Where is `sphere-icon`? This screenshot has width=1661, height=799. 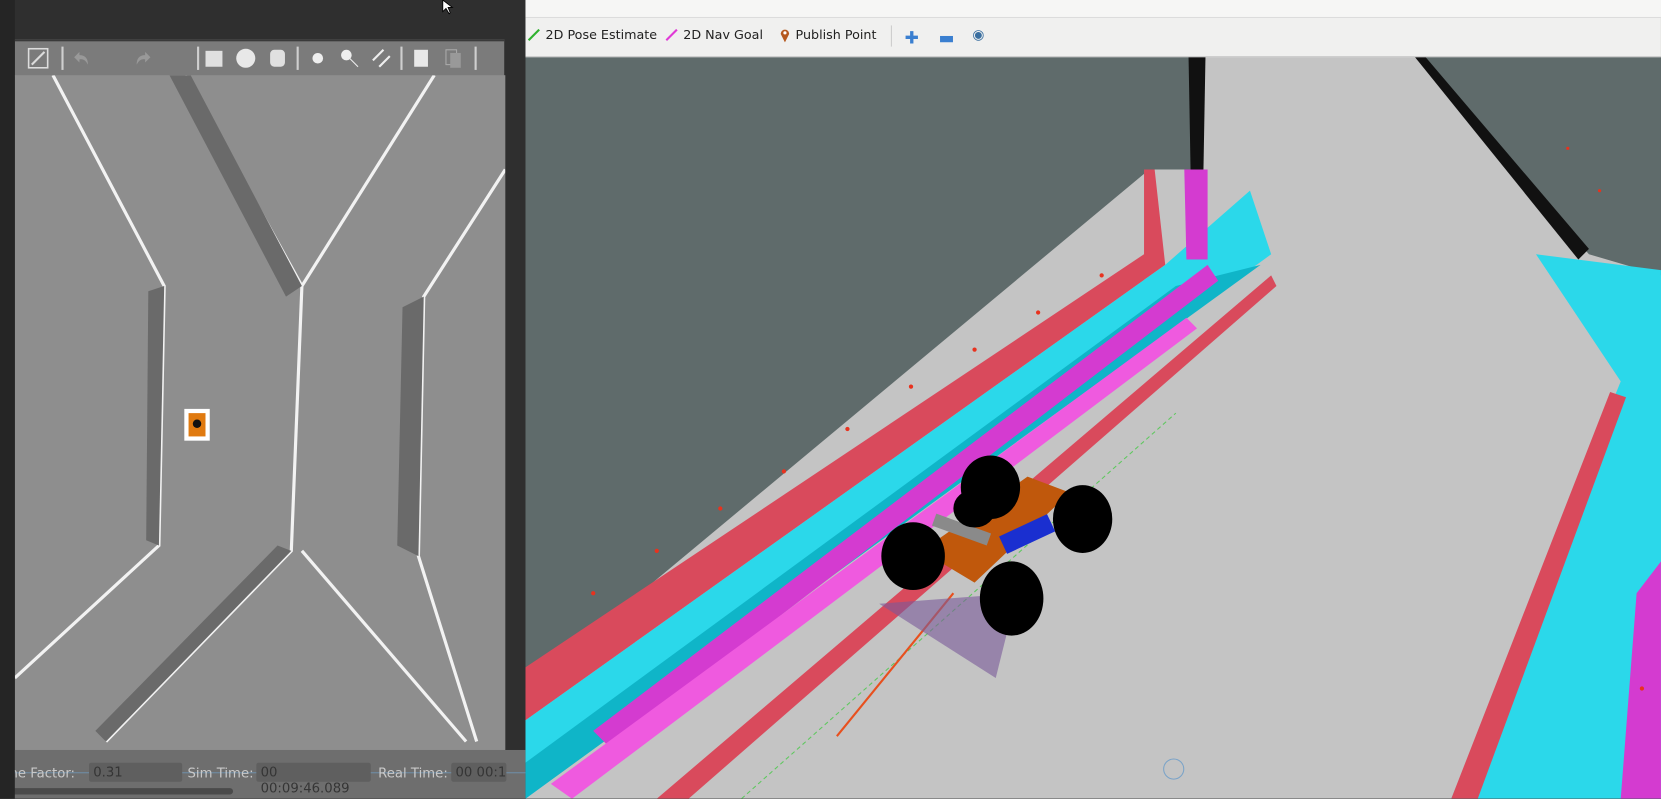 sphere-icon is located at coordinates (245, 58).